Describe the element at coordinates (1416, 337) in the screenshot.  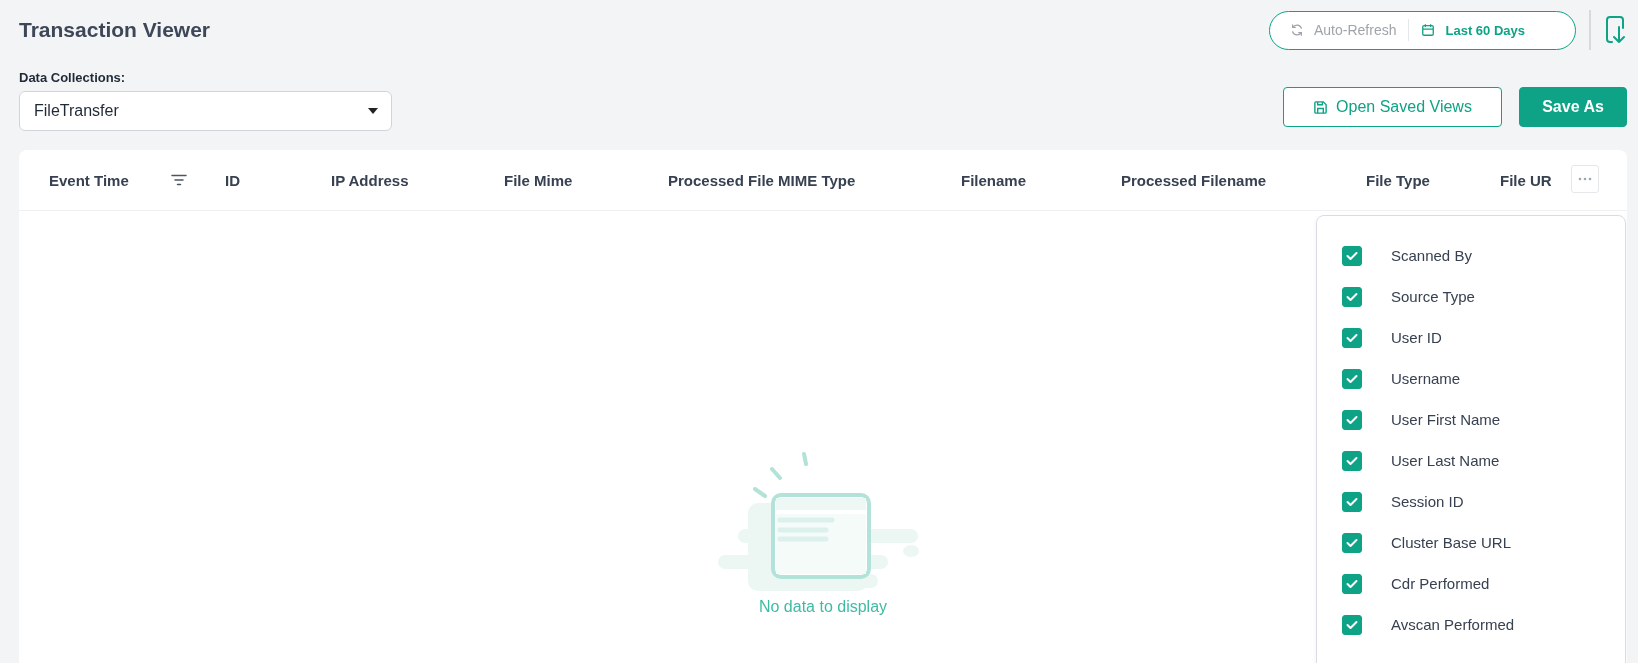
I see `column-option: User ID` at that location.